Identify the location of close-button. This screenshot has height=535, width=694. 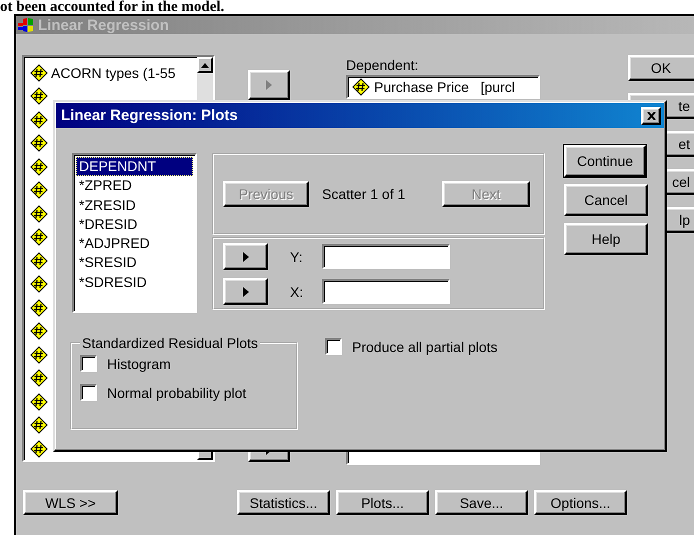
(651, 115).